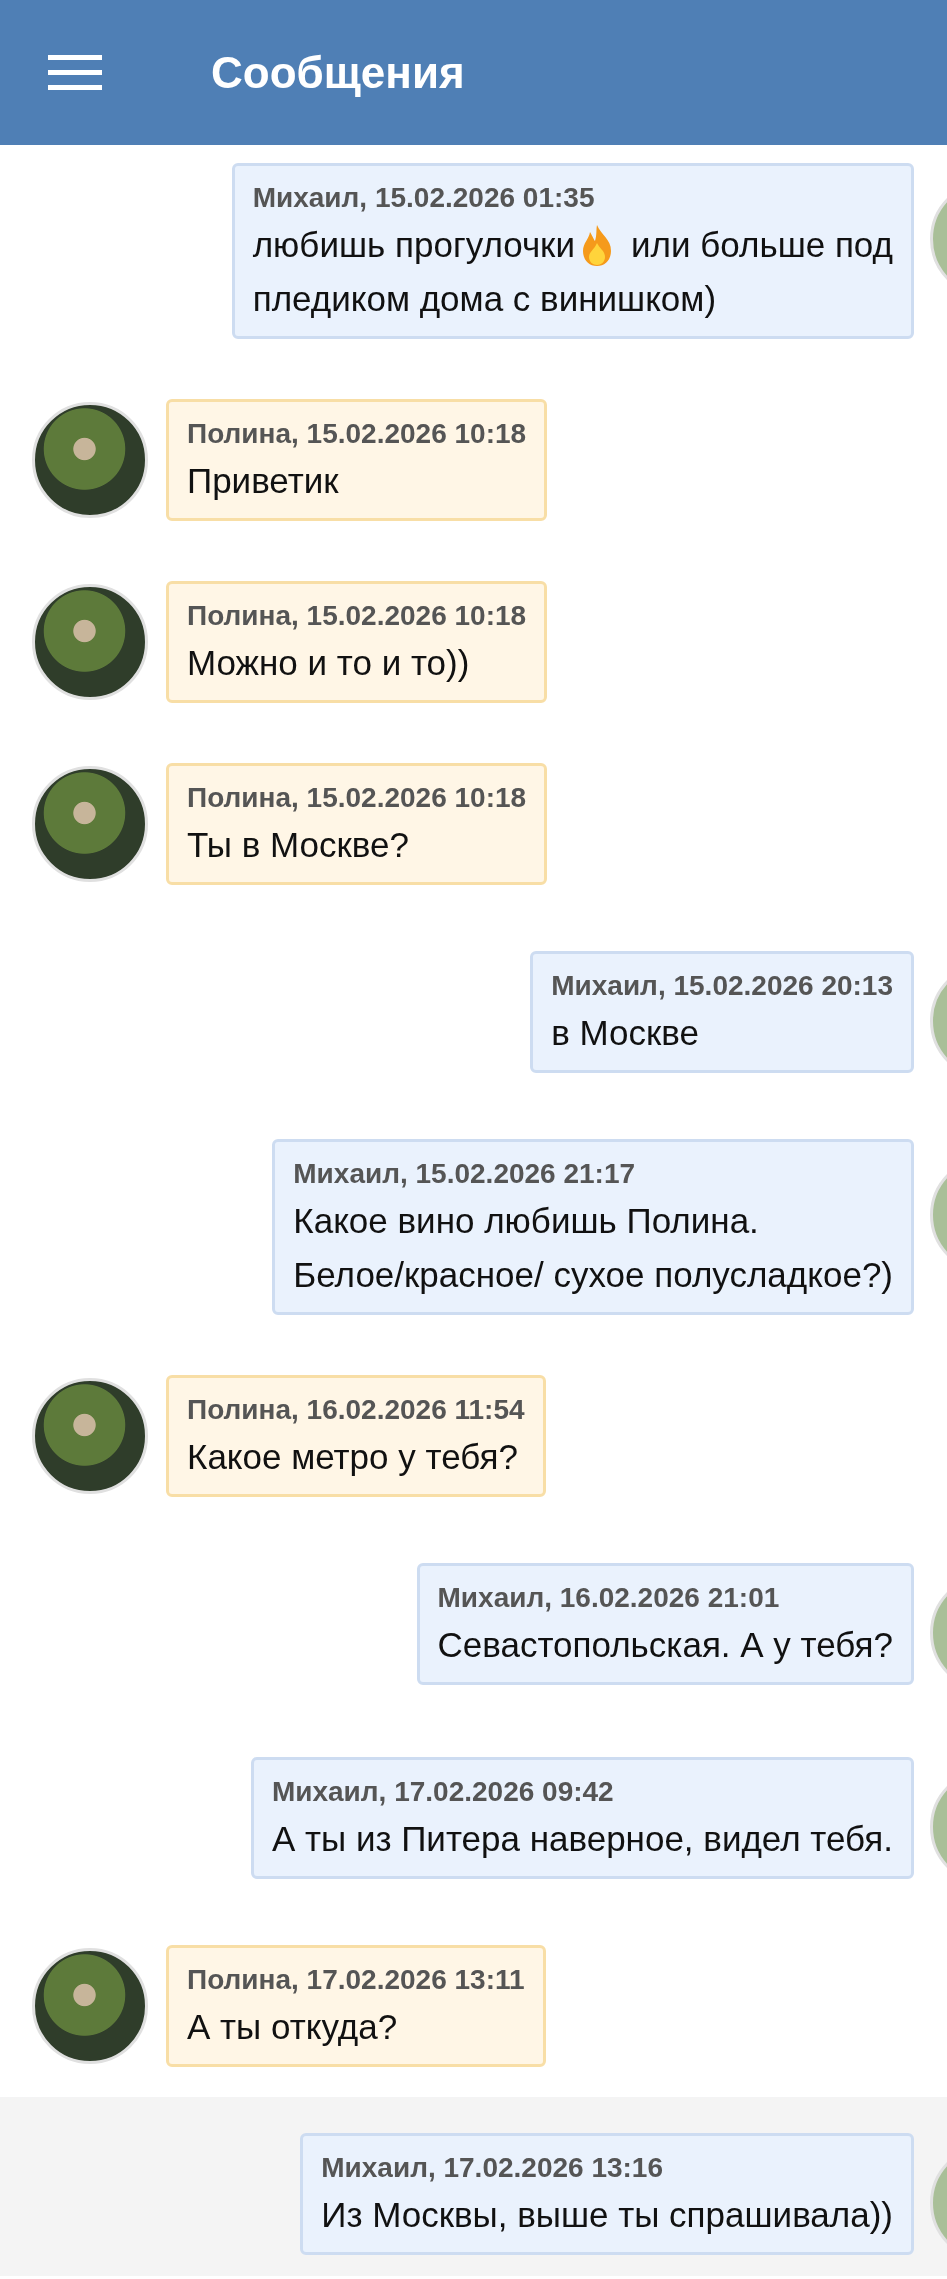 This screenshot has width=947, height=2279. I want to click on message-text: пледиком дома с винишком), so click(484, 299).